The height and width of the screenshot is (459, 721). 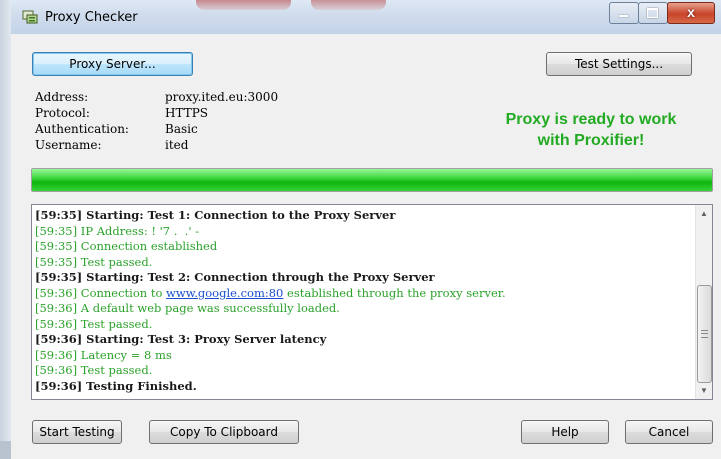 What do you see at coordinates (101, 292) in the screenshot?
I see `log-line-text: [59:36] Connection to` at bounding box center [101, 292].